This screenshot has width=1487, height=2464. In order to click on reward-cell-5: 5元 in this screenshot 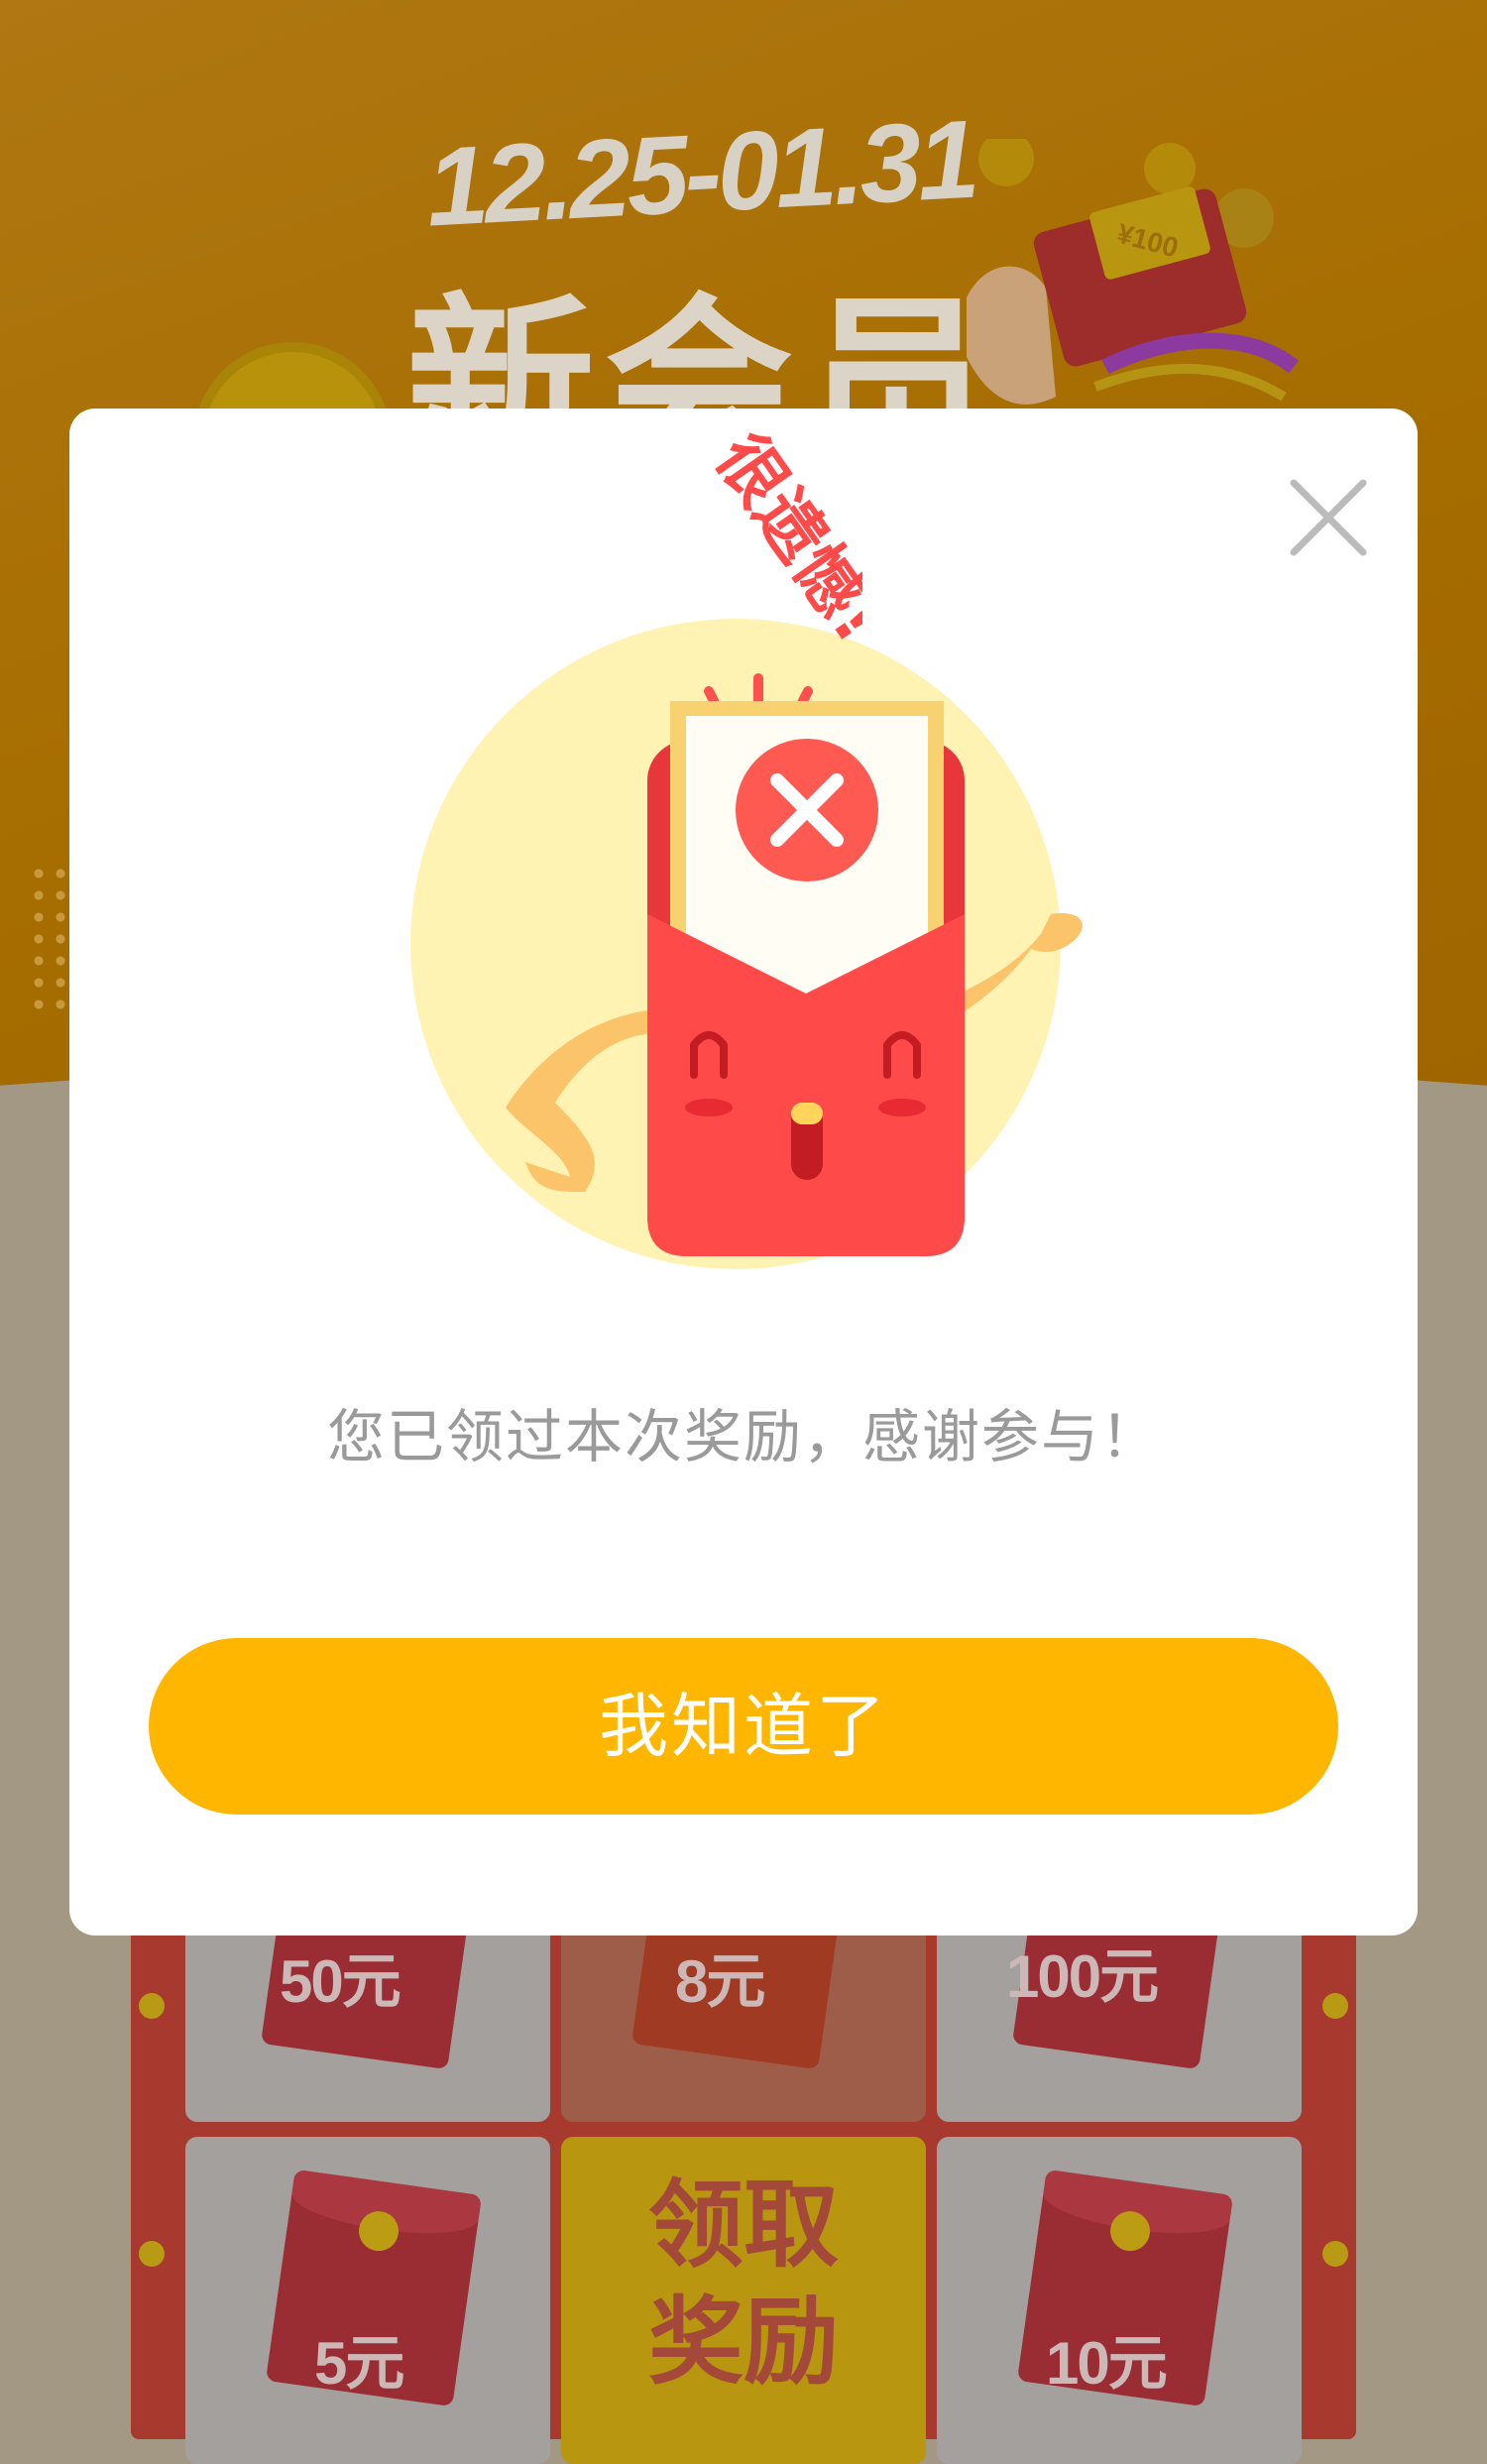, I will do `click(367, 2300)`.